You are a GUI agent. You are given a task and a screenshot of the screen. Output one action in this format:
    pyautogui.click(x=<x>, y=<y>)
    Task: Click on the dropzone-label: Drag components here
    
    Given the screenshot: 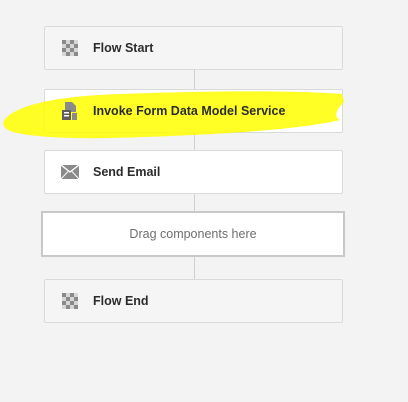 What is the action you would take?
    pyautogui.click(x=193, y=234)
    